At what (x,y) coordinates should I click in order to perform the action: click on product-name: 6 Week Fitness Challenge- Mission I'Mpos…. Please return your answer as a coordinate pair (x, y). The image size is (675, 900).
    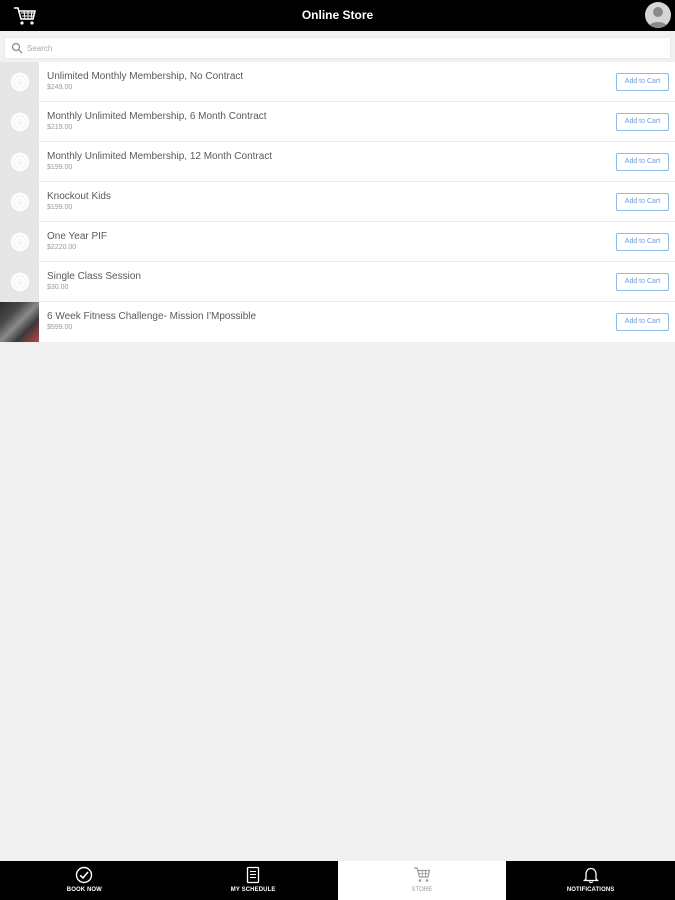
    Looking at the image, I should click on (152, 316).